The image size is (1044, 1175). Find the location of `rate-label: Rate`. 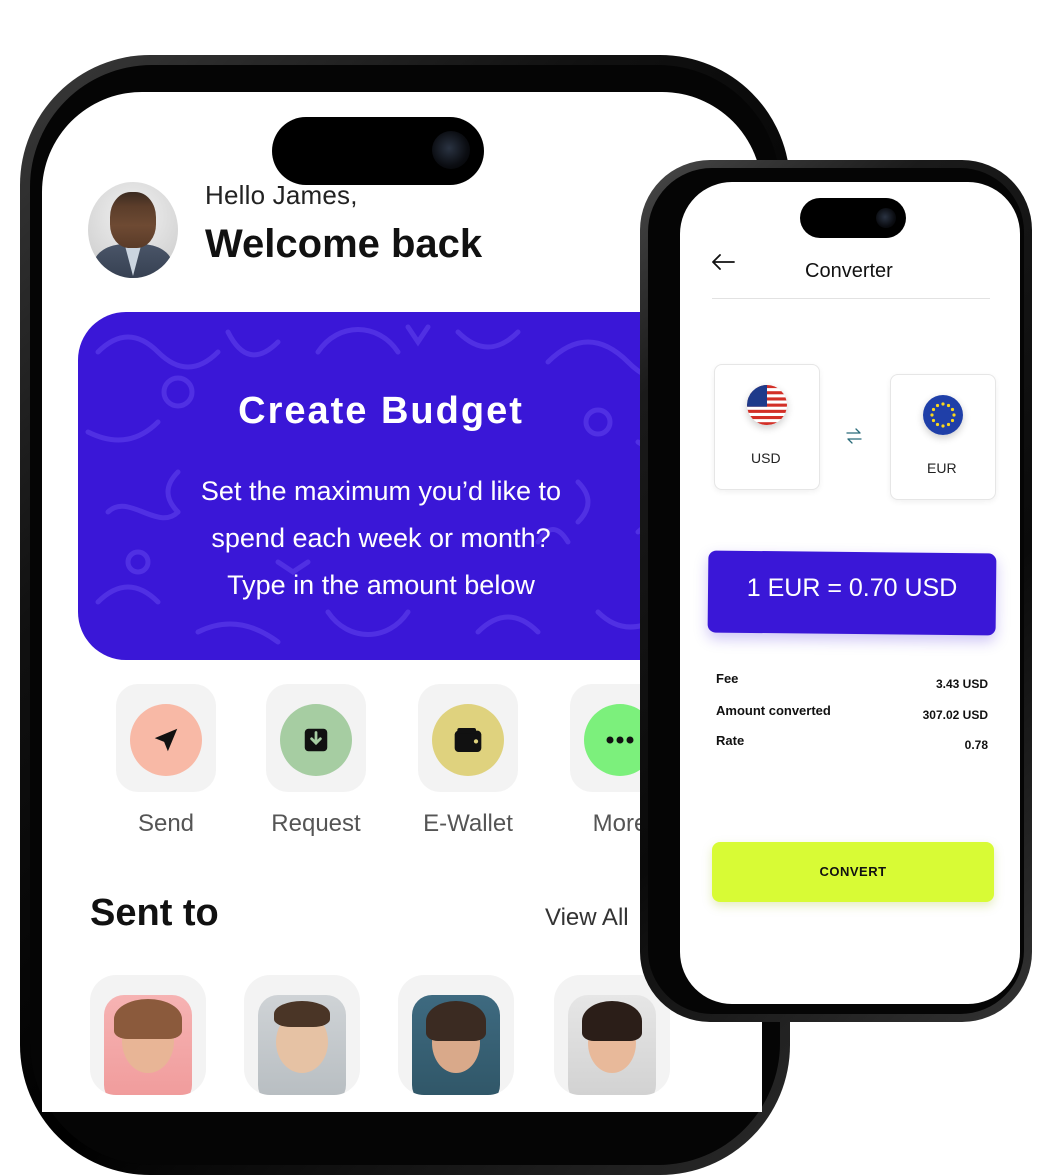

rate-label: Rate is located at coordinates (730, 740).